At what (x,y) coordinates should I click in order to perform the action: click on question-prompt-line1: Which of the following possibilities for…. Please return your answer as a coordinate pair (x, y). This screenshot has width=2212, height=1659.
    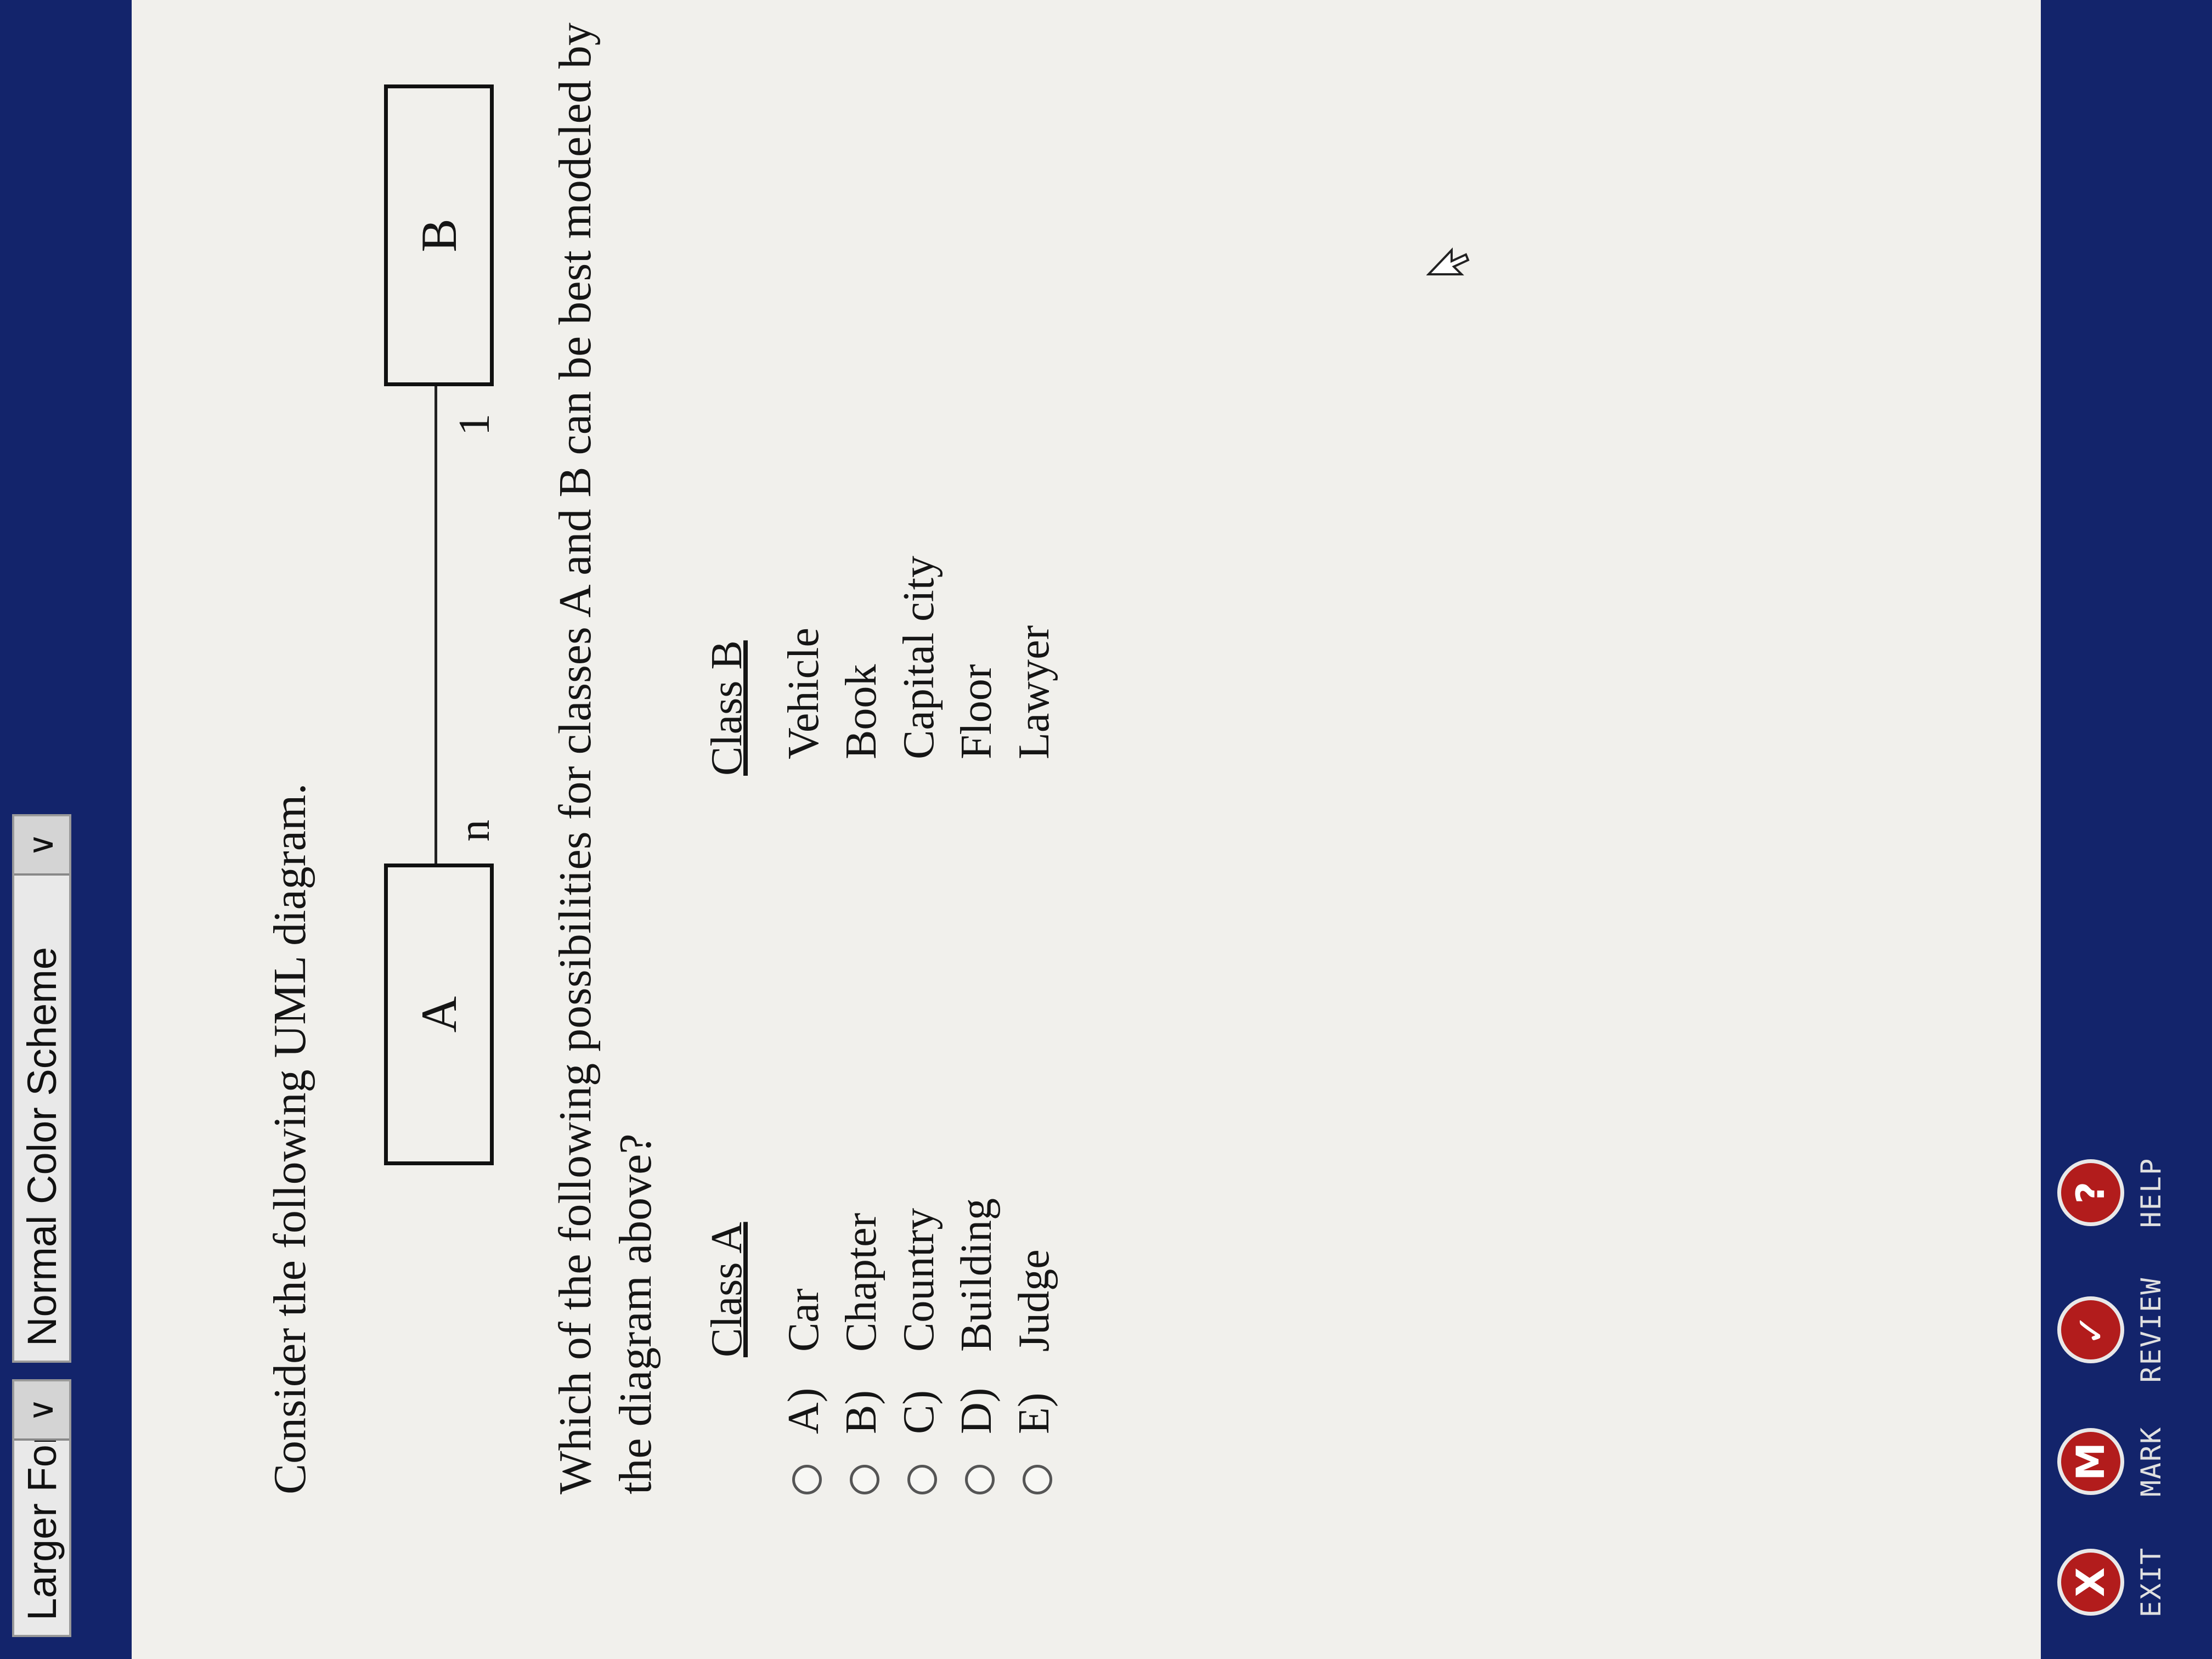
    Looking at the image, I should click on (575, 758).